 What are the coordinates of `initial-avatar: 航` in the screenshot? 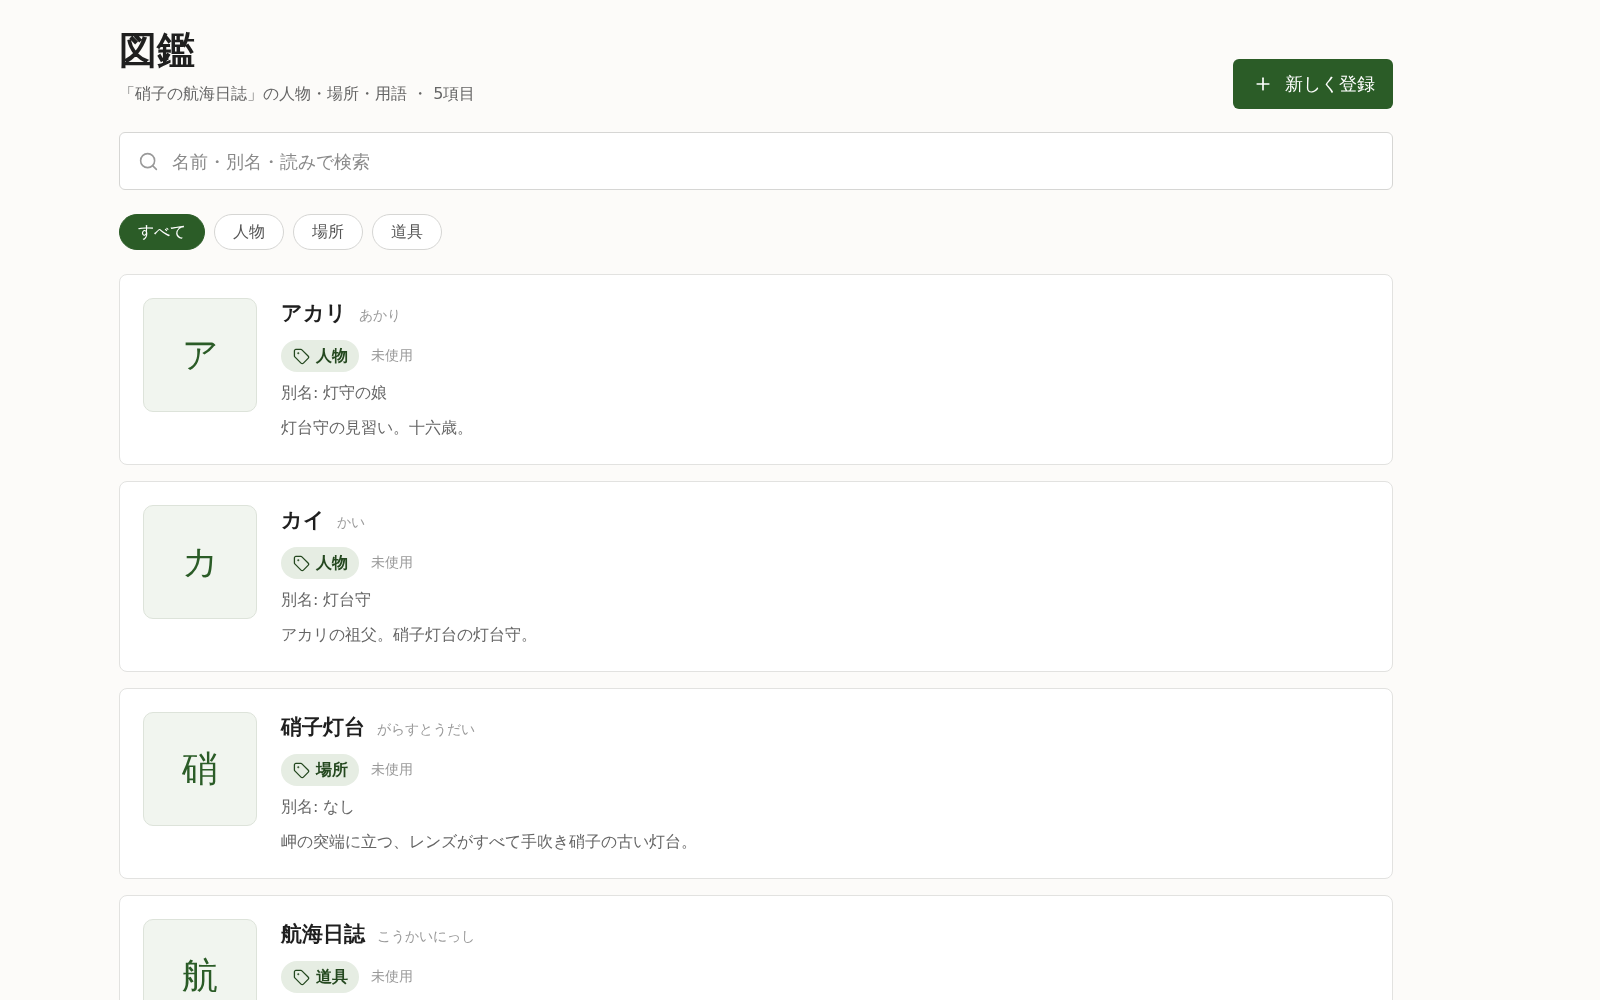 It's located at (200, 959).